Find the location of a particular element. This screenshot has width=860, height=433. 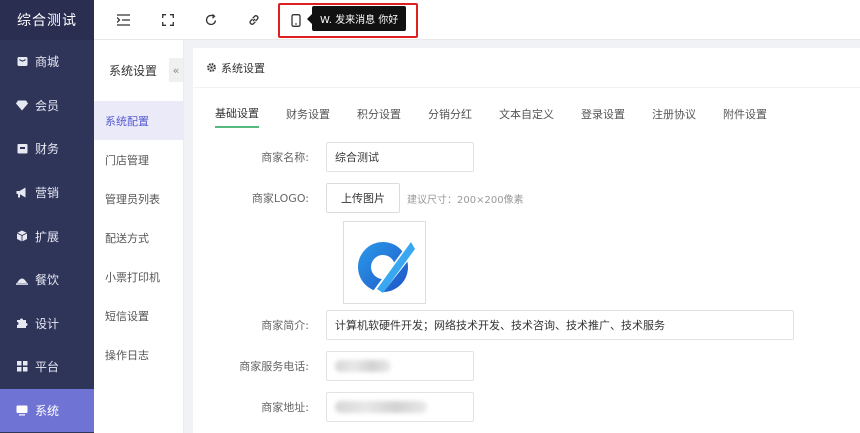

nav-label: 系统 is located at coordinates (47, 411).